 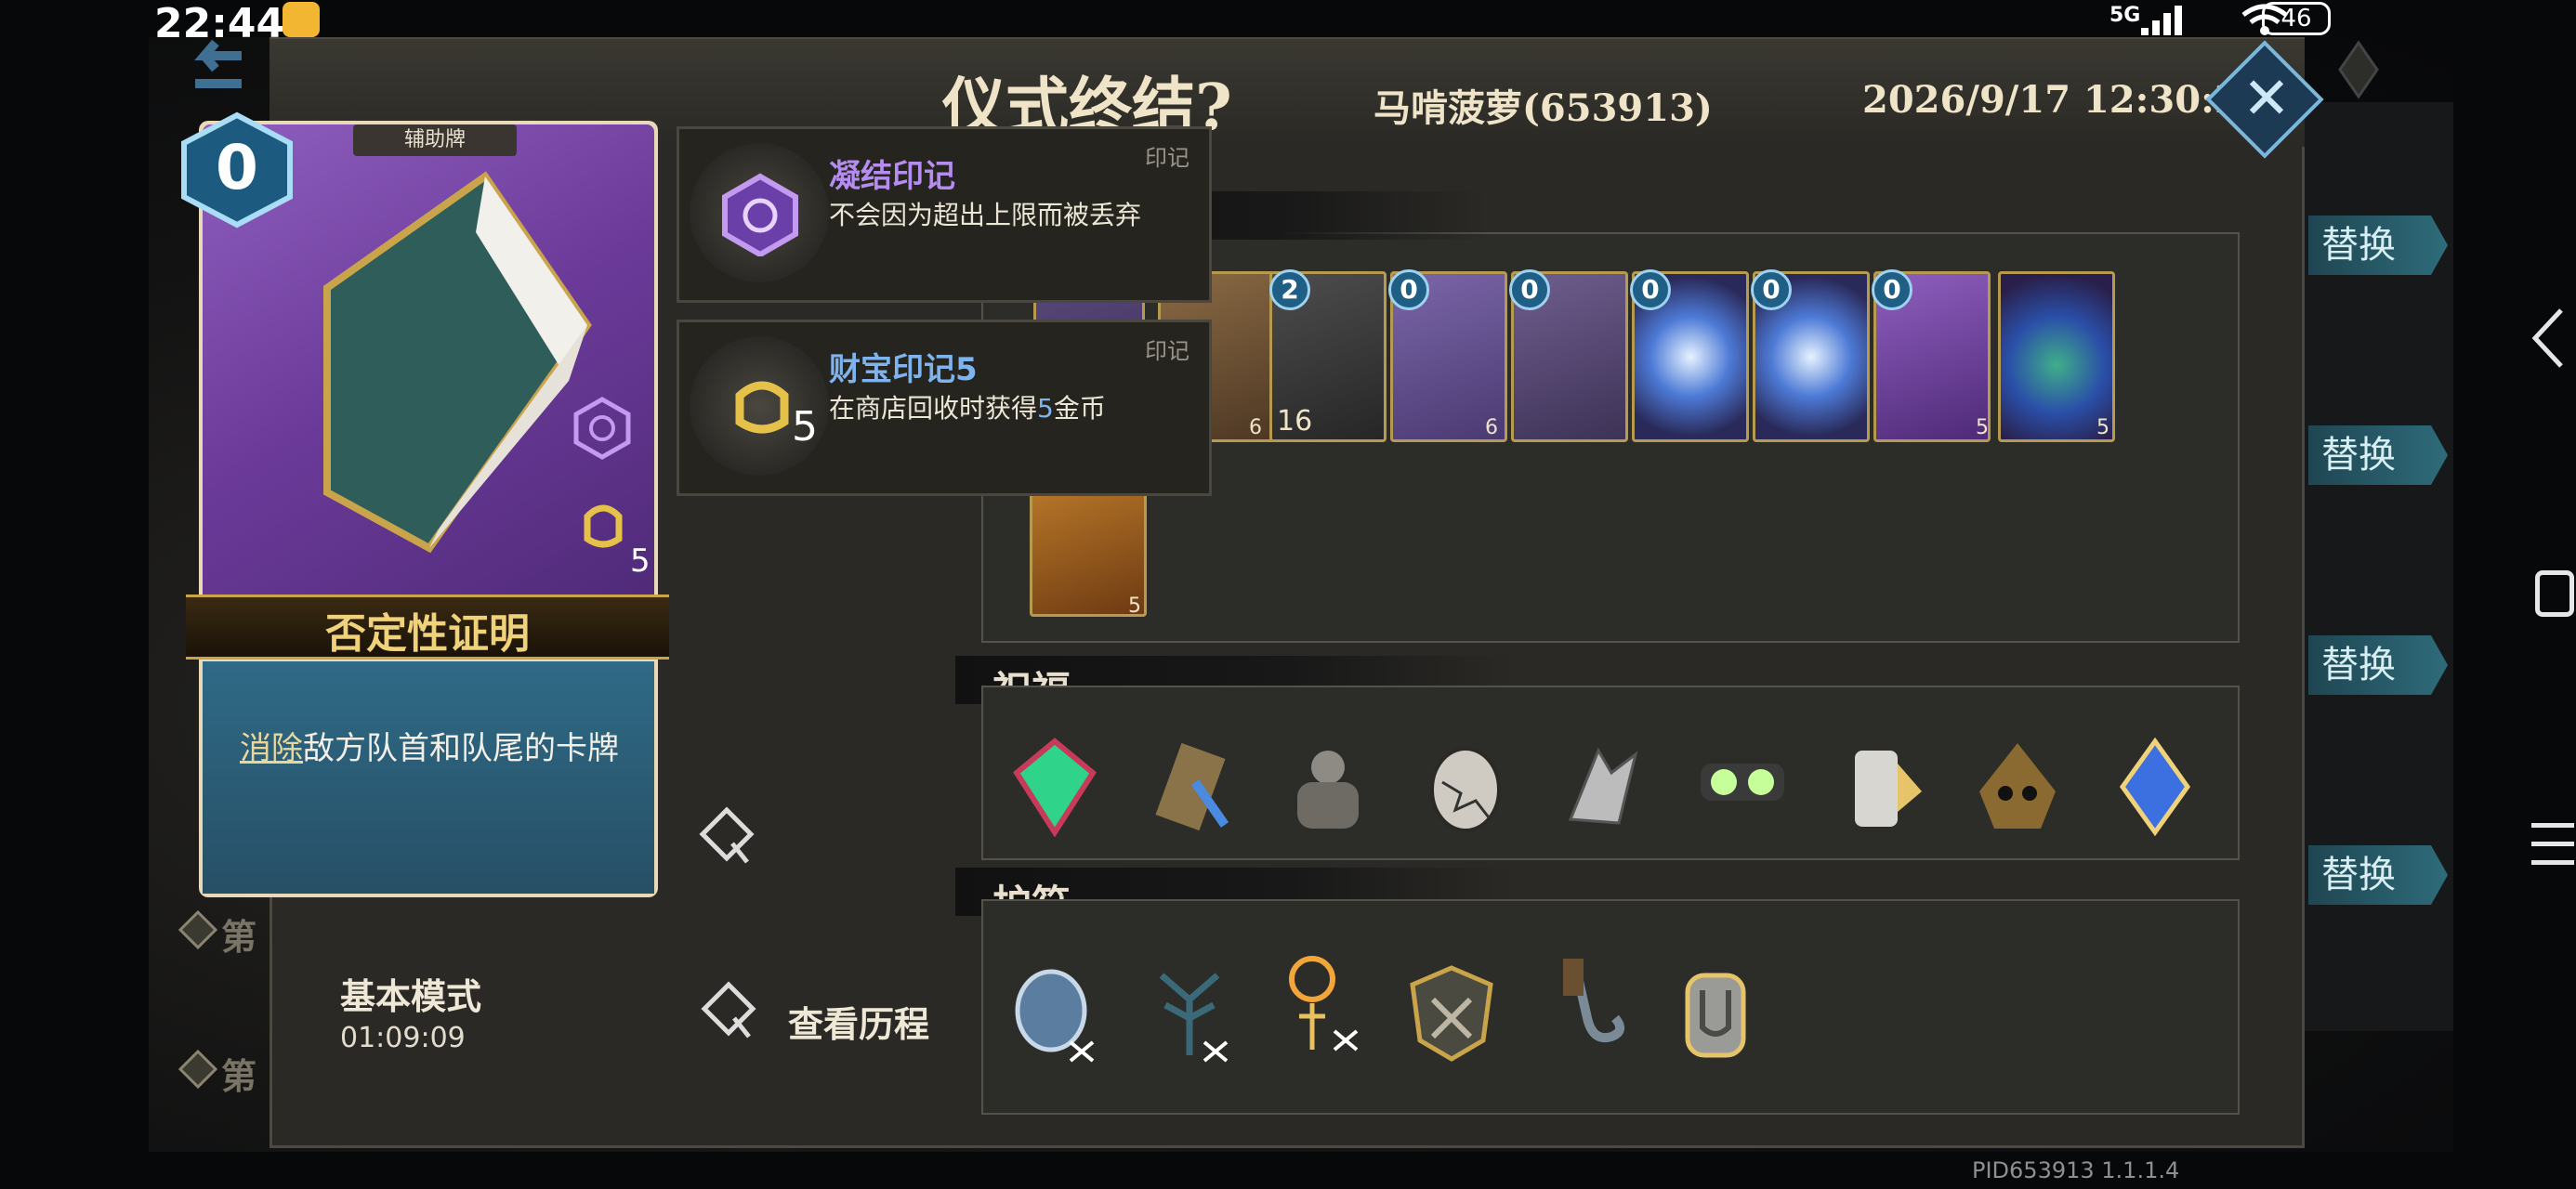 I want to click on hooded-mask-icon, so click(x=2017, y=787).